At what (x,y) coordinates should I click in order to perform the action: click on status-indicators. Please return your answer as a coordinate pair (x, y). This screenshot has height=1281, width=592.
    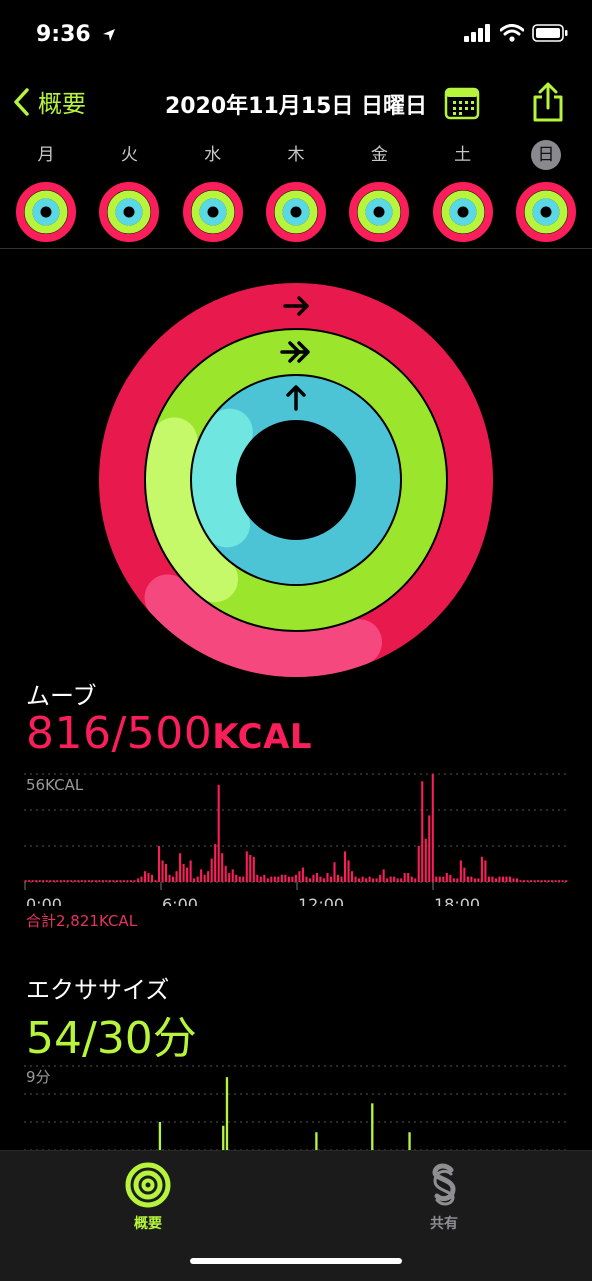
    Looking at the image, I should click on (516, 33).